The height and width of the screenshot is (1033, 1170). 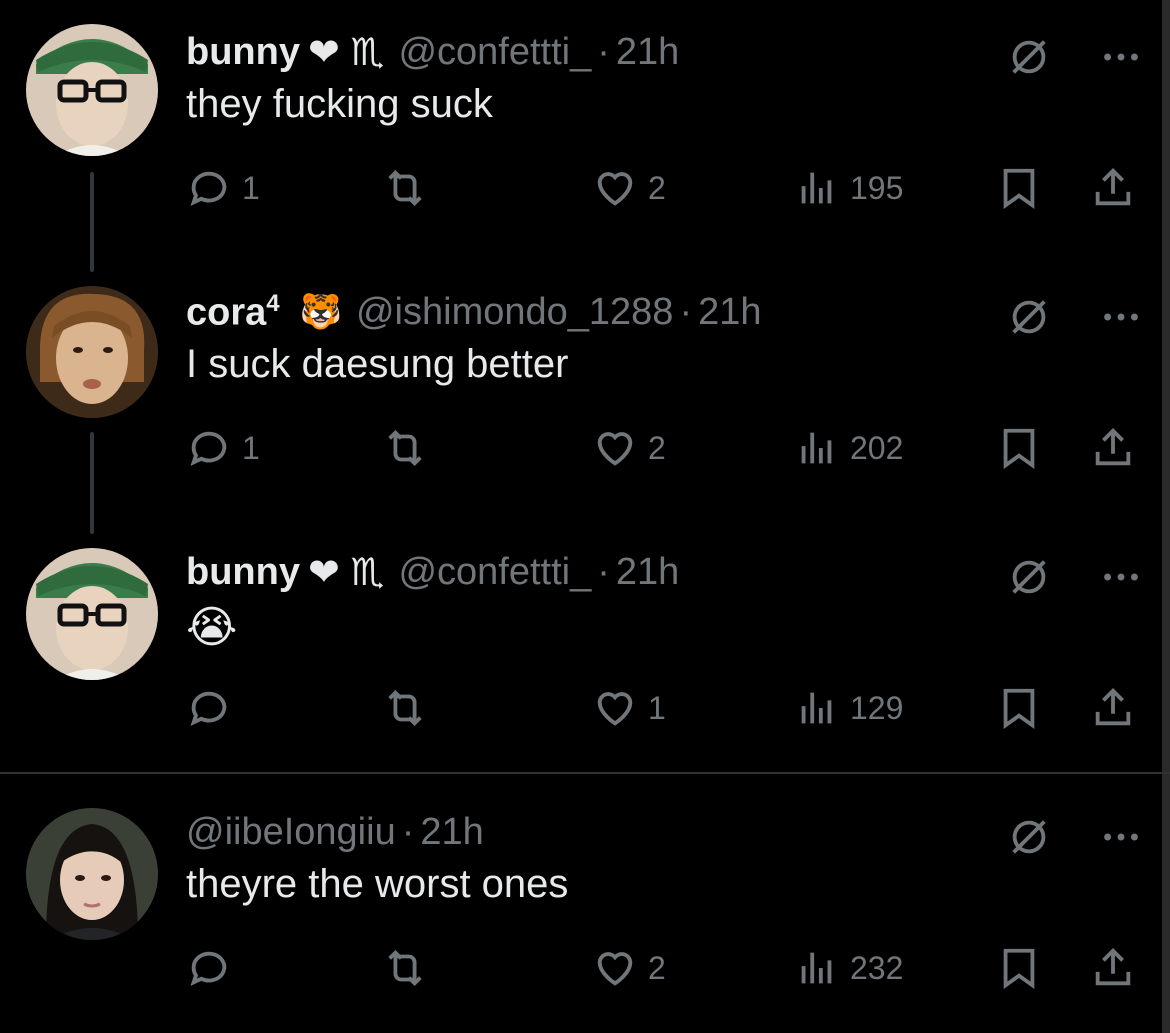 I want to click on display-name-superscript: 4, so click(x=273, y=303).